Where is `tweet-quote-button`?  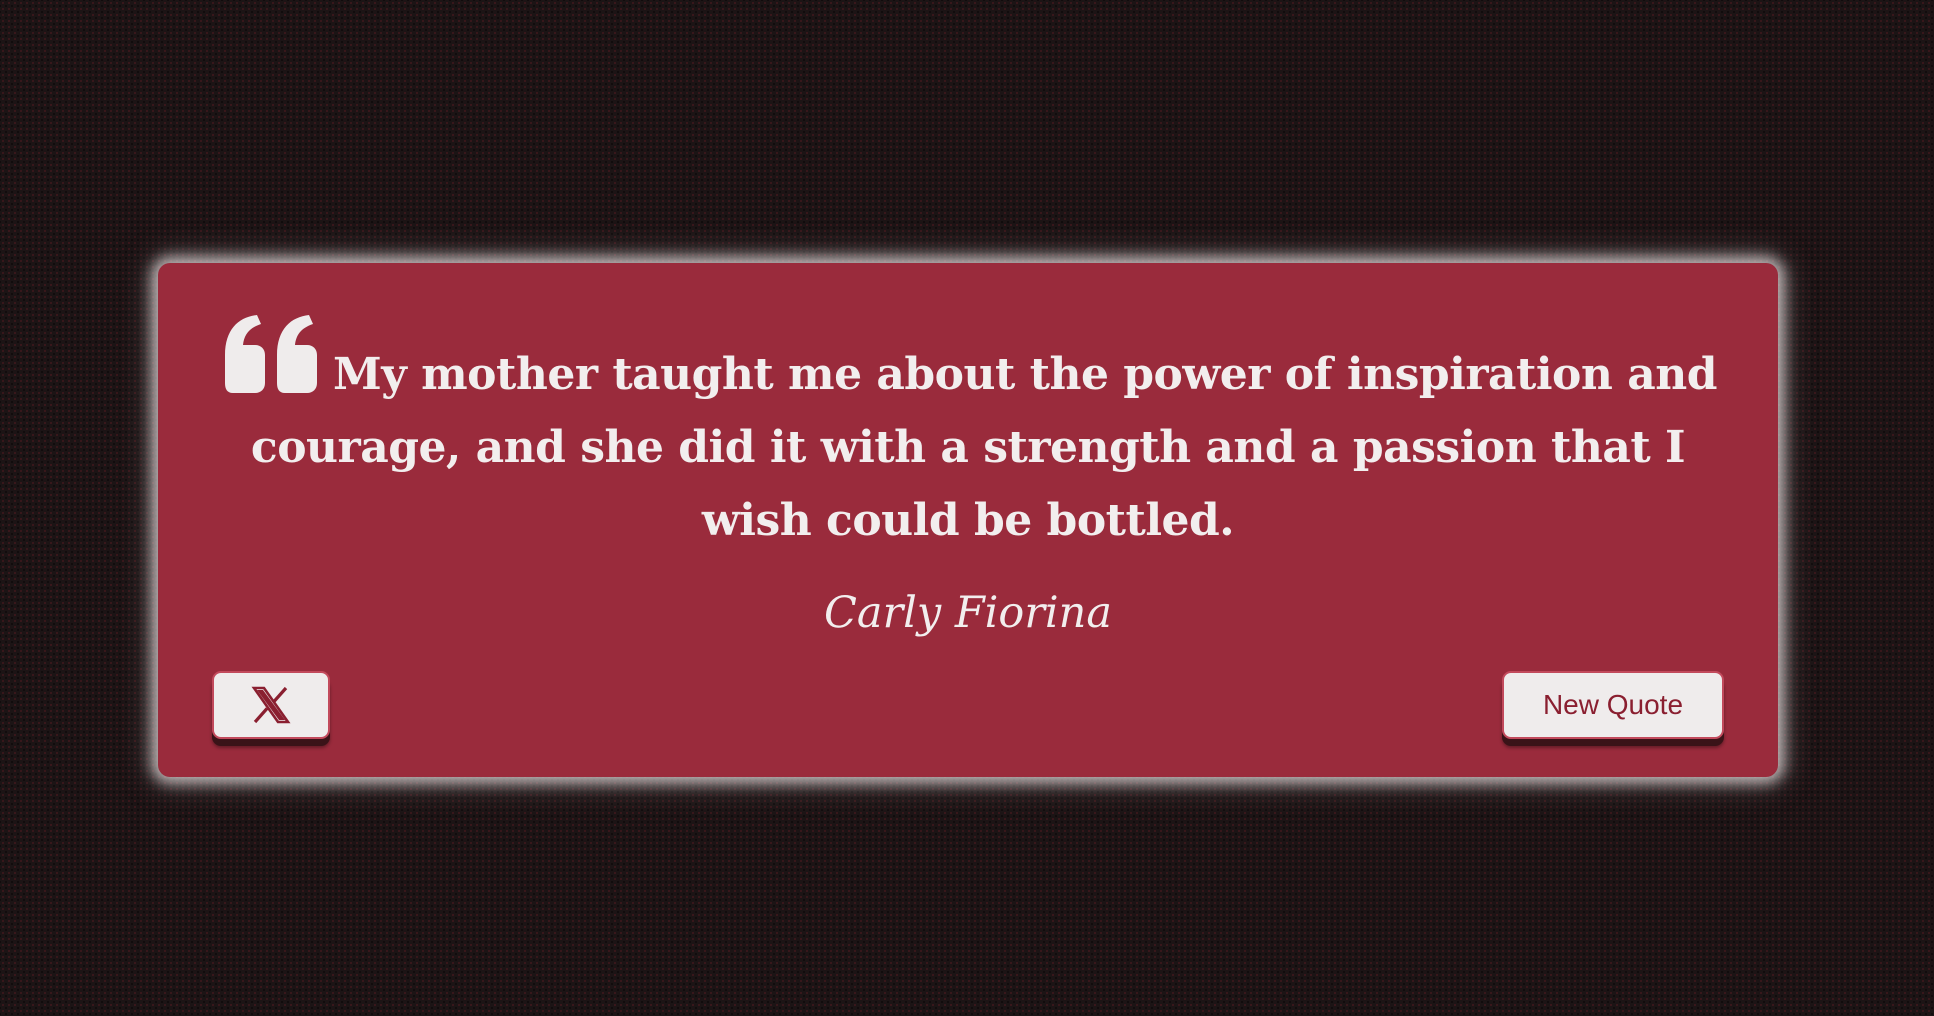
tweet-quote-button is located at coordinates (271, 705).